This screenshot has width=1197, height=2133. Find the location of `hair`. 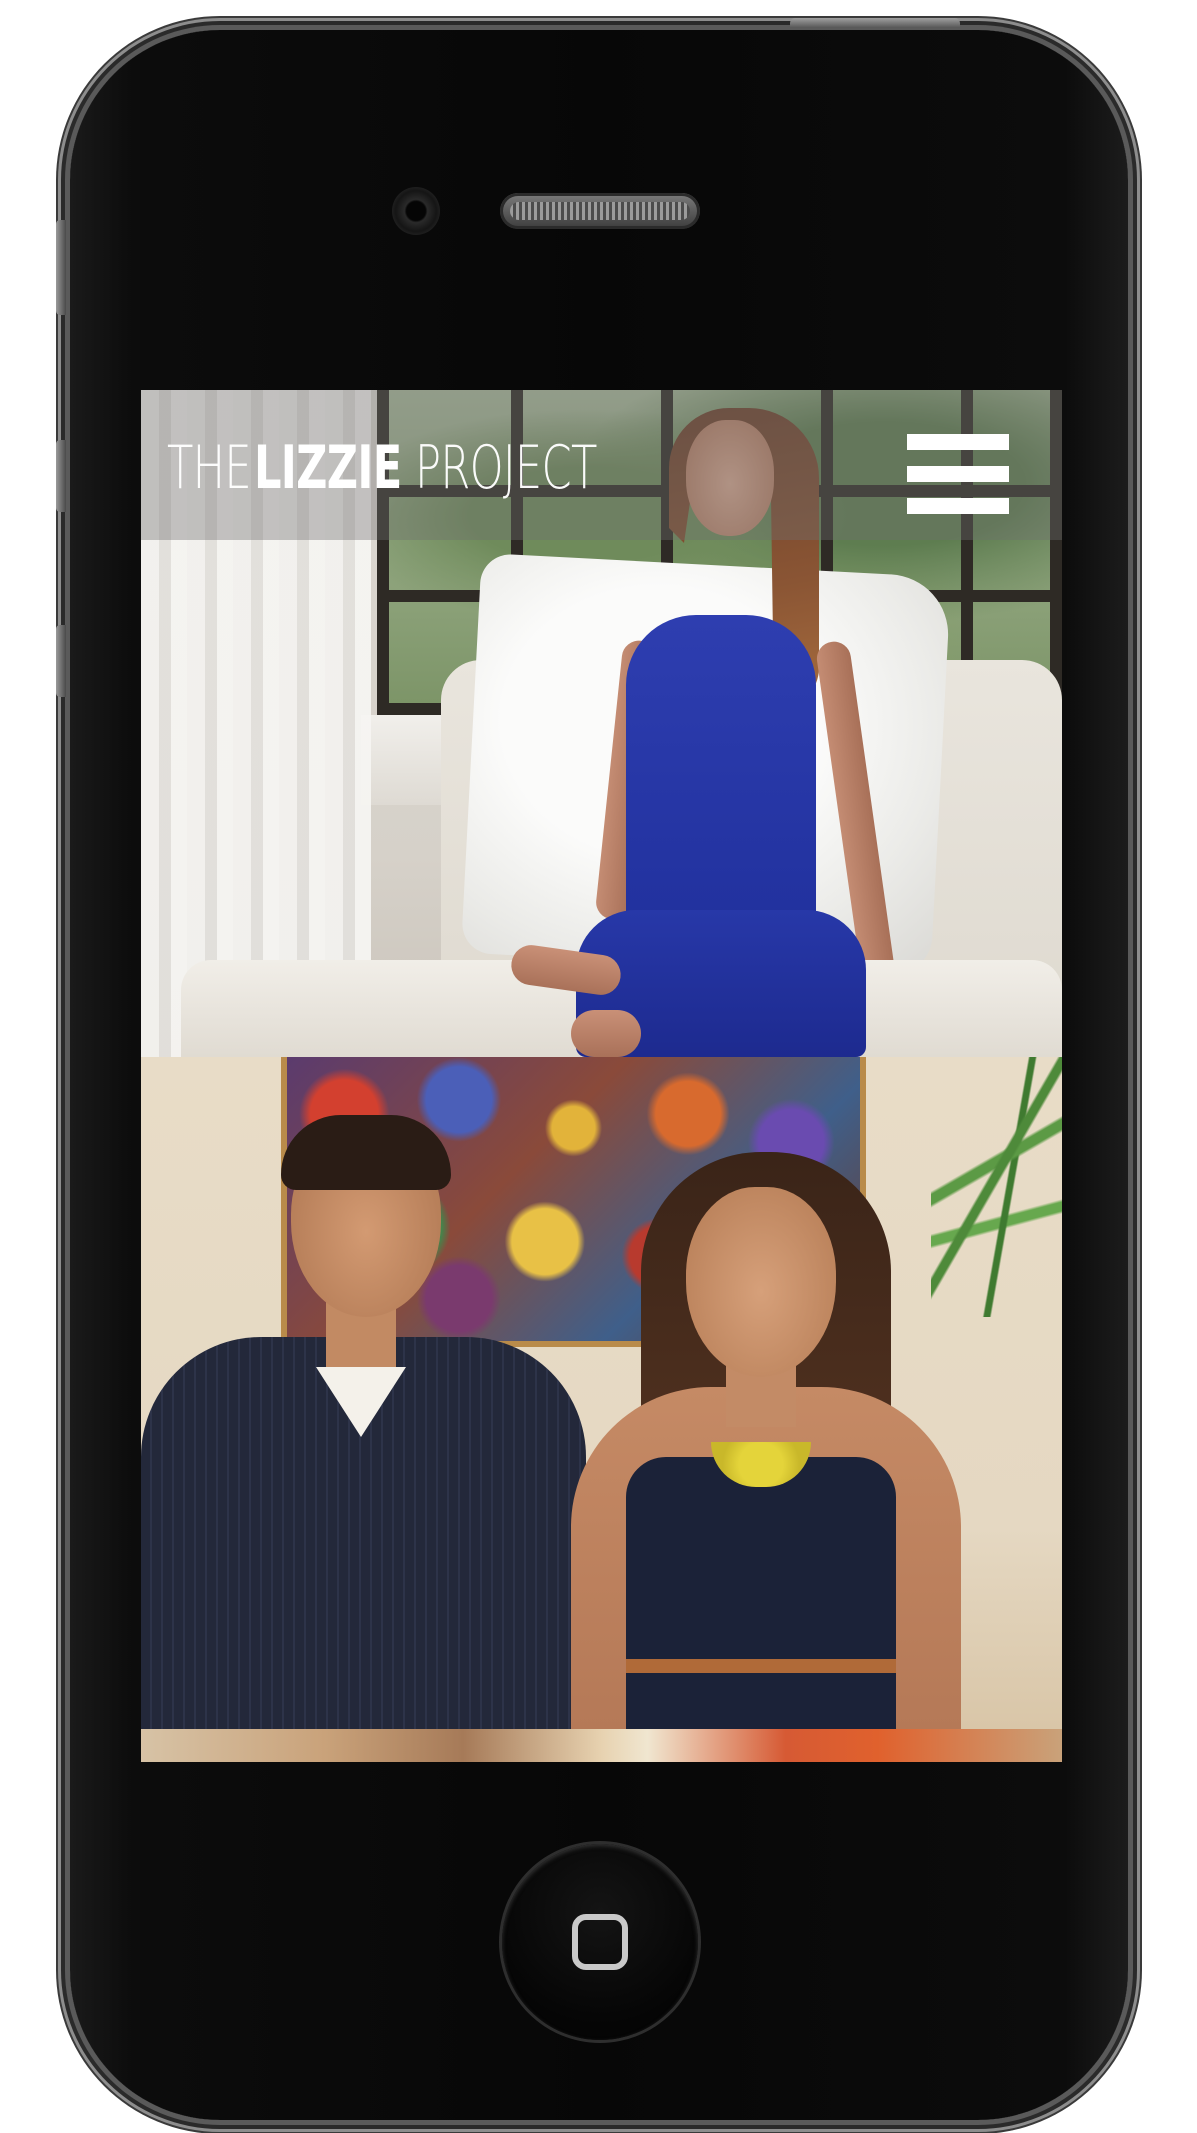

hair is located at coordinates (366, 1152).